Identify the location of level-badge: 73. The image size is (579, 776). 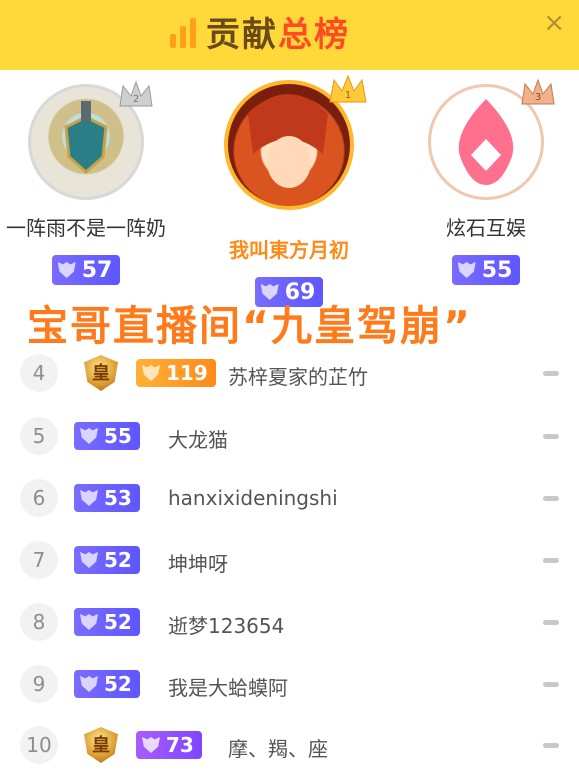
(169, 745).